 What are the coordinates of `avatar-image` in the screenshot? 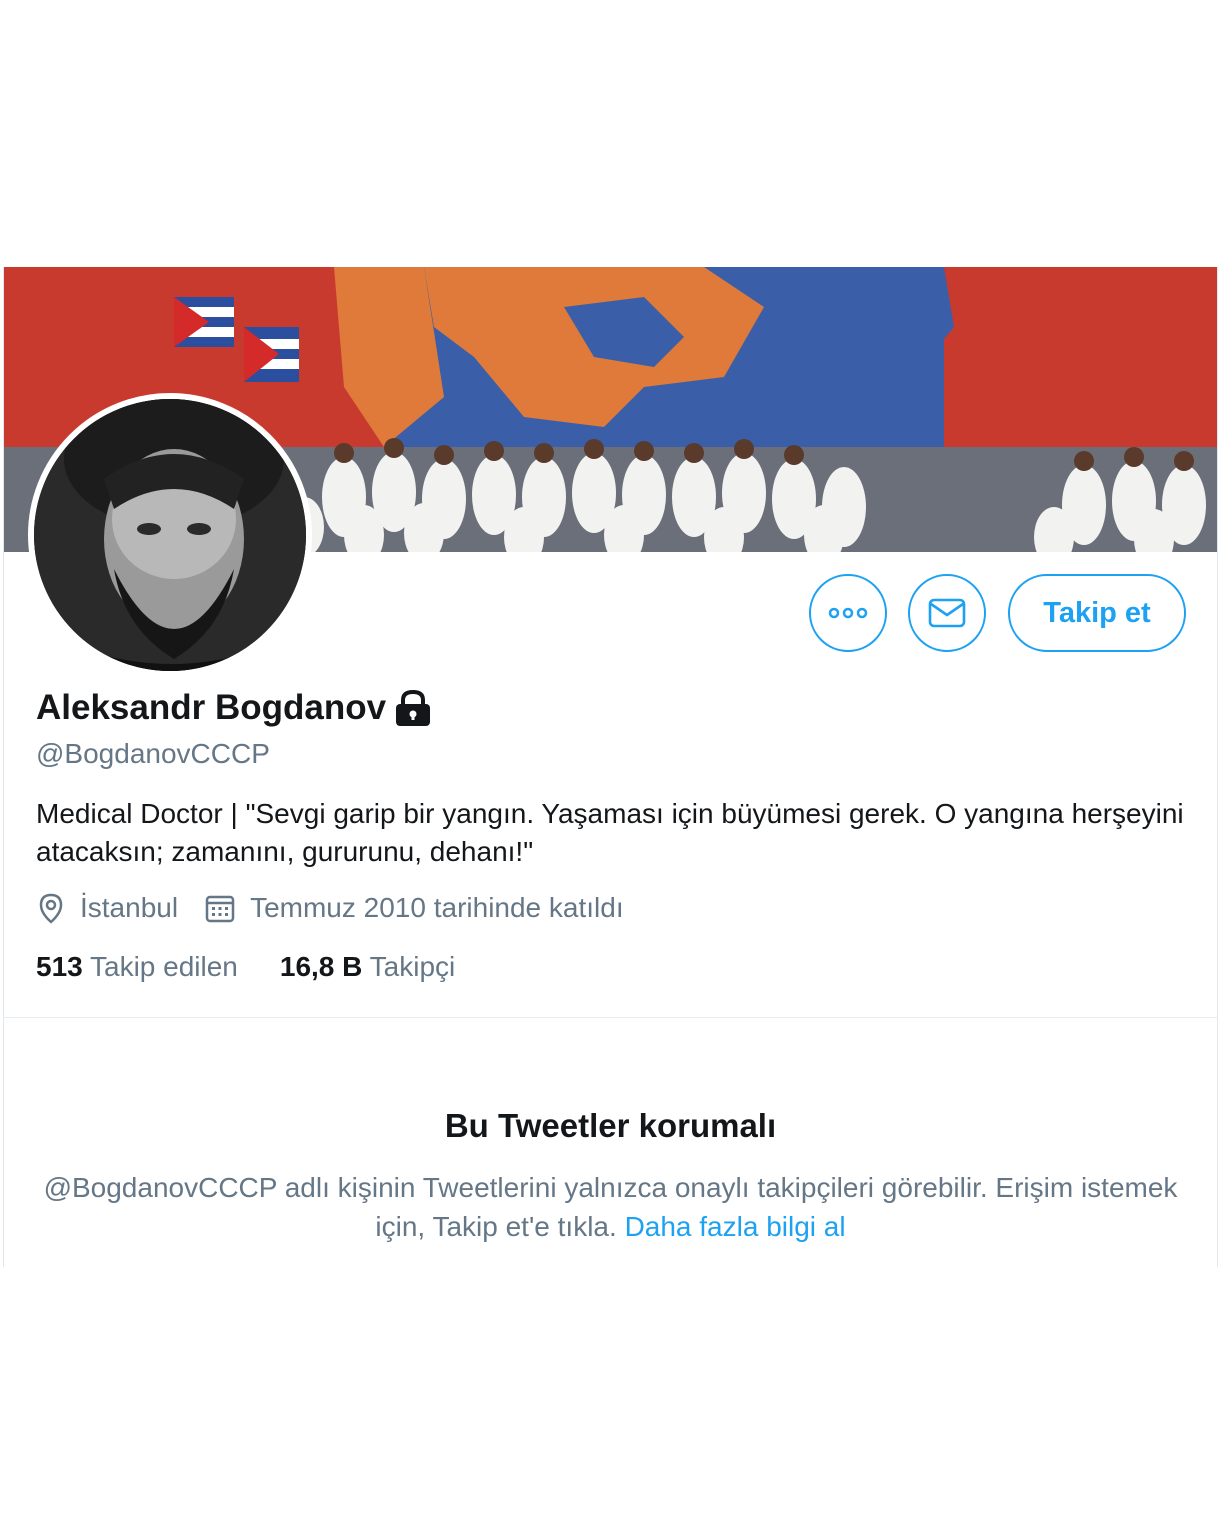 It's located at (170, 535).